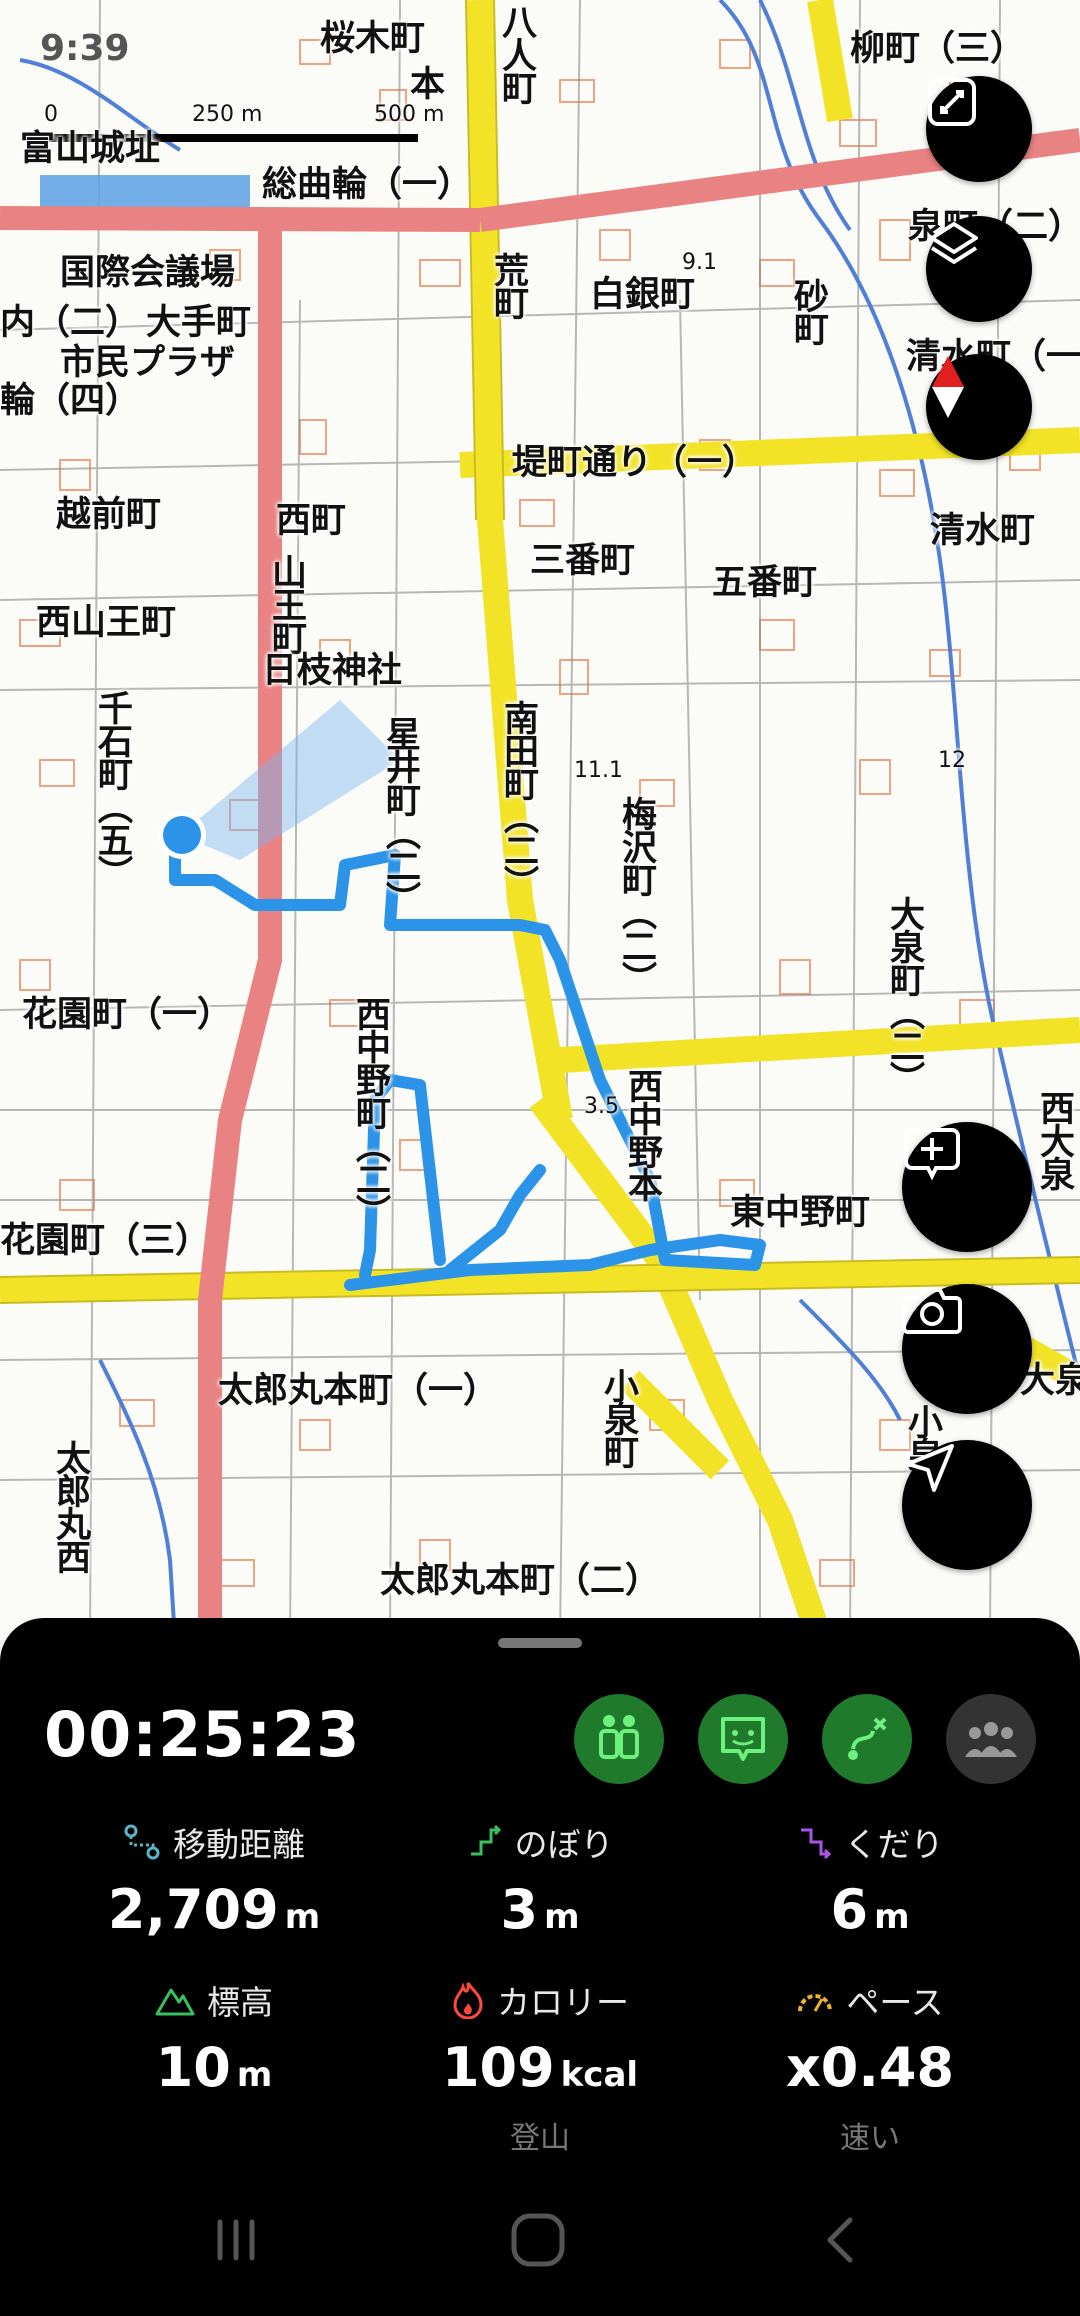 This screenshot has height=2316, width=1080. Describe the element at coordinates (938, 49) in the screenshot. I see `map-label: 柳町（三）` at that location.